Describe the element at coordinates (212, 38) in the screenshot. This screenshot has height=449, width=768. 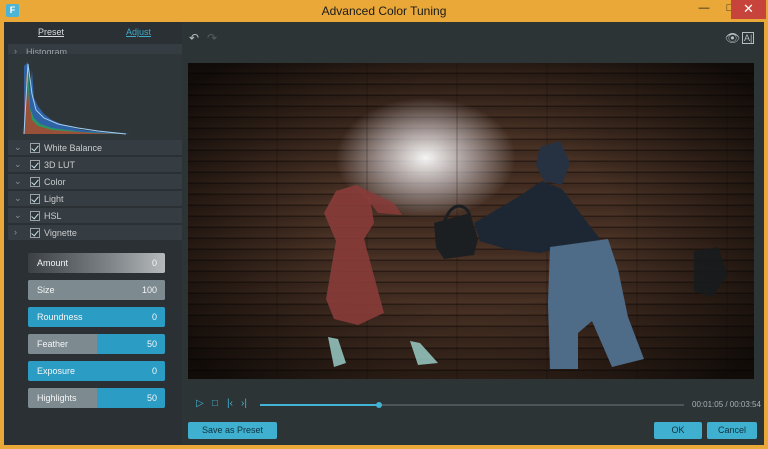
I see `redo-icon: ↷` at that location.